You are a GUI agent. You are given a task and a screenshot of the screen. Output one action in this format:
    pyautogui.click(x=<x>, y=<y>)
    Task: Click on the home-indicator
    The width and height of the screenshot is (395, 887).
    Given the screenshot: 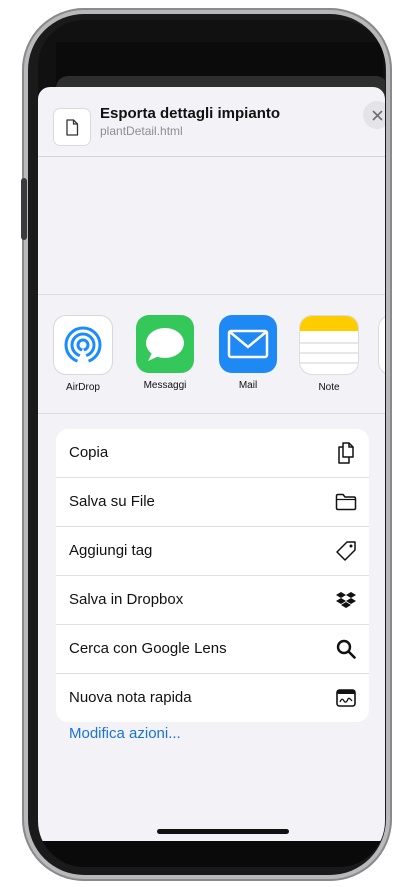 What is the action you would take?
    pyautogui.click(x=223, y=831)
    